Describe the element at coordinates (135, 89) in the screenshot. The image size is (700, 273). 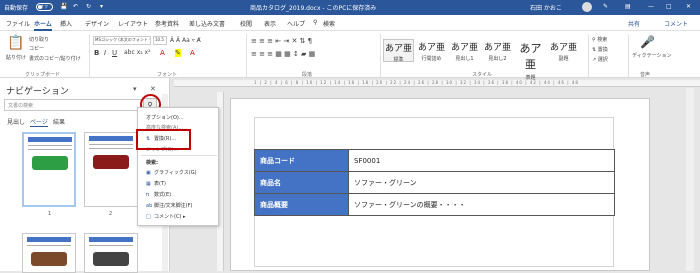
I see `nav-options-icon: ▾` at that location.